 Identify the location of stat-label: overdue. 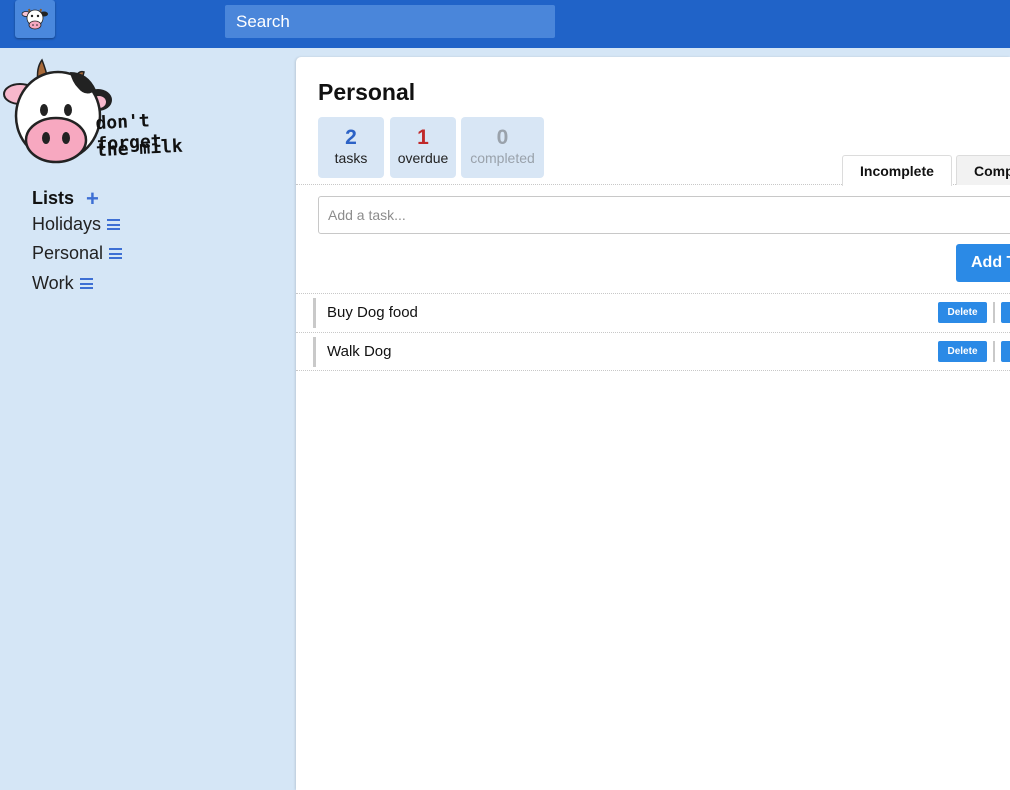
(423, 158).